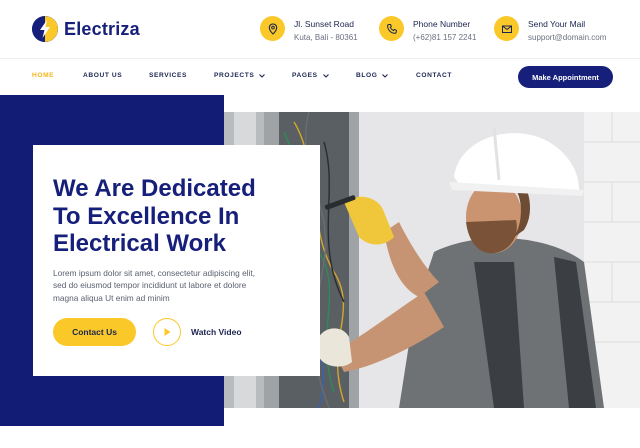 The width and height of the screenshot is (640, 448). Describe the element at coordinates (506, 28) in the screenshot. I see `mail-icon` at that location.